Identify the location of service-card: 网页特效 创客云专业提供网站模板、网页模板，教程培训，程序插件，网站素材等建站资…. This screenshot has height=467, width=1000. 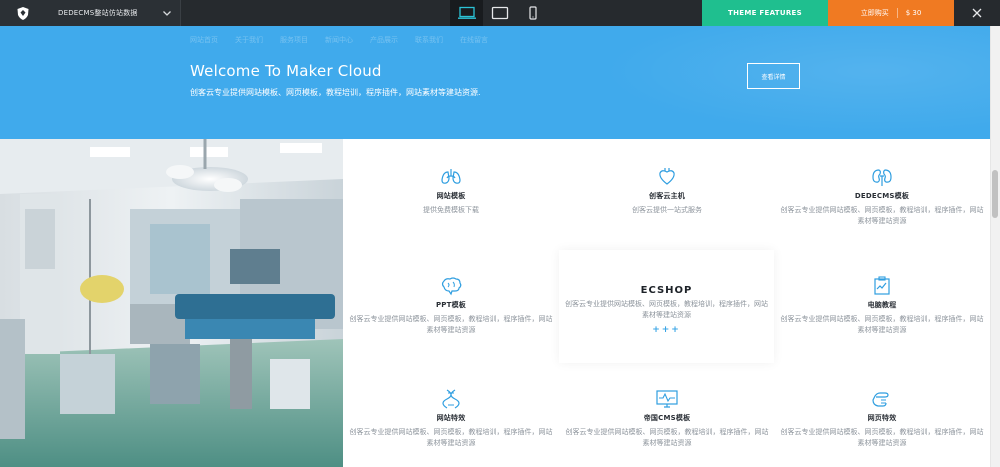
(882, 419).